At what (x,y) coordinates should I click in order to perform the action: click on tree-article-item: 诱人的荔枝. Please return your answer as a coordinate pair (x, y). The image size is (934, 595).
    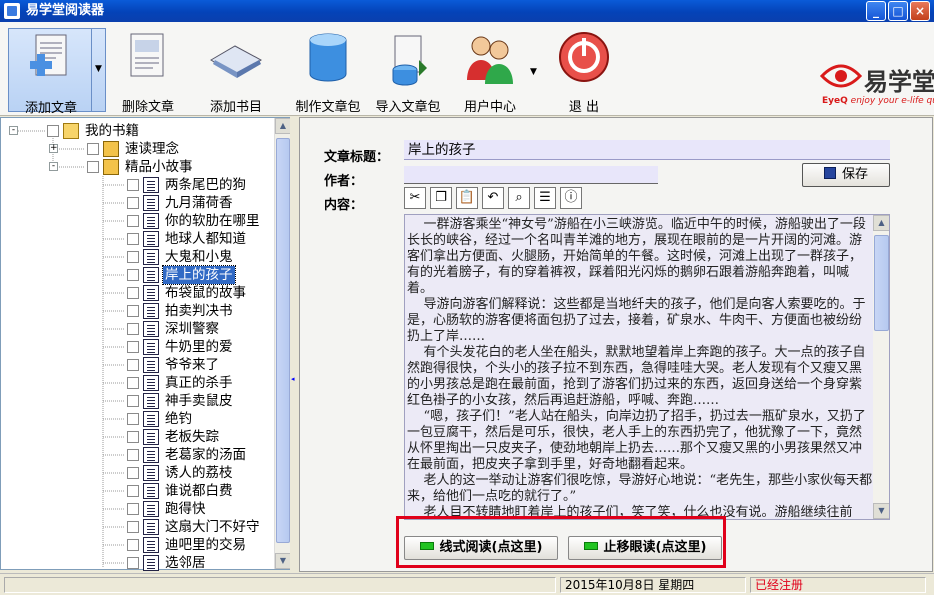
    Looking at the image, I should click on (137, 473).